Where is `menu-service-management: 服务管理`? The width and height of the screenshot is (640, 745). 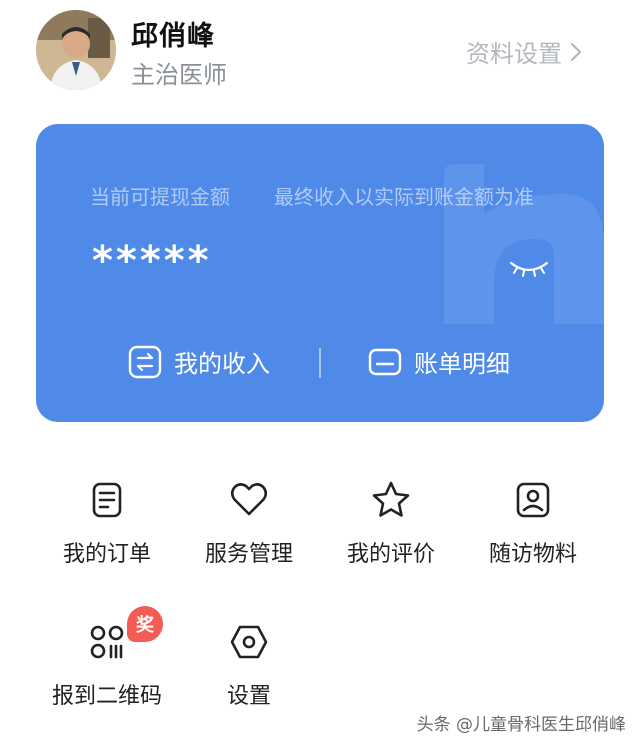 menu-service-management: 服务管理 is located at coordinates (249, 530).